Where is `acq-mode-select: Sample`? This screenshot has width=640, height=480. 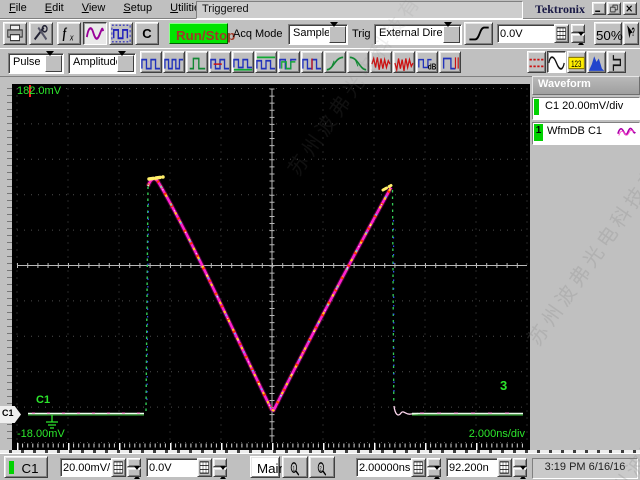 acq-mode-select: Sample is located at coordinates (318, 33).